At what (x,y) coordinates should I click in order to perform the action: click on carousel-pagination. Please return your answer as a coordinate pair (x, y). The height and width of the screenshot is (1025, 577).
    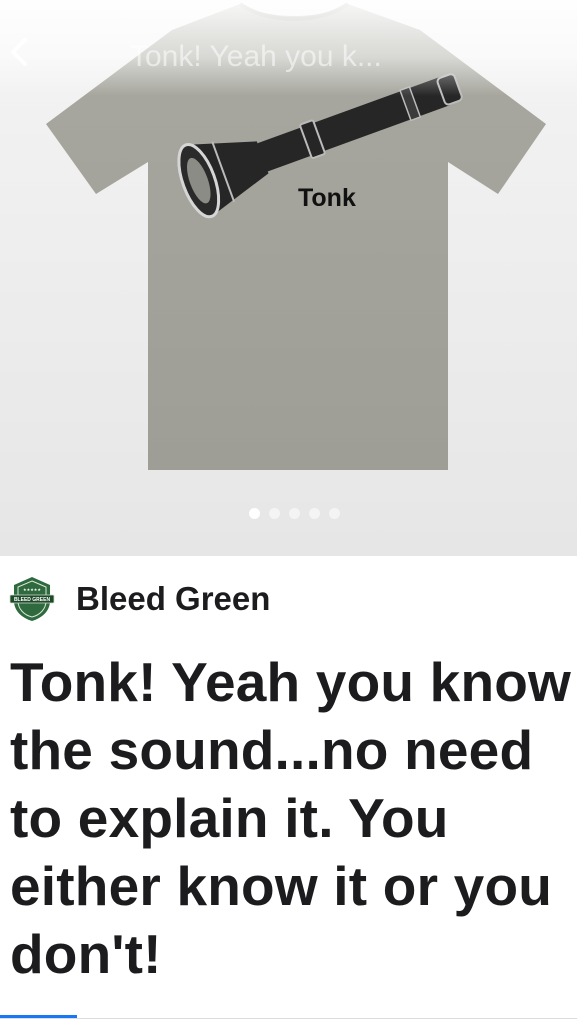
    Looking at the image, I should click on (294, 513).